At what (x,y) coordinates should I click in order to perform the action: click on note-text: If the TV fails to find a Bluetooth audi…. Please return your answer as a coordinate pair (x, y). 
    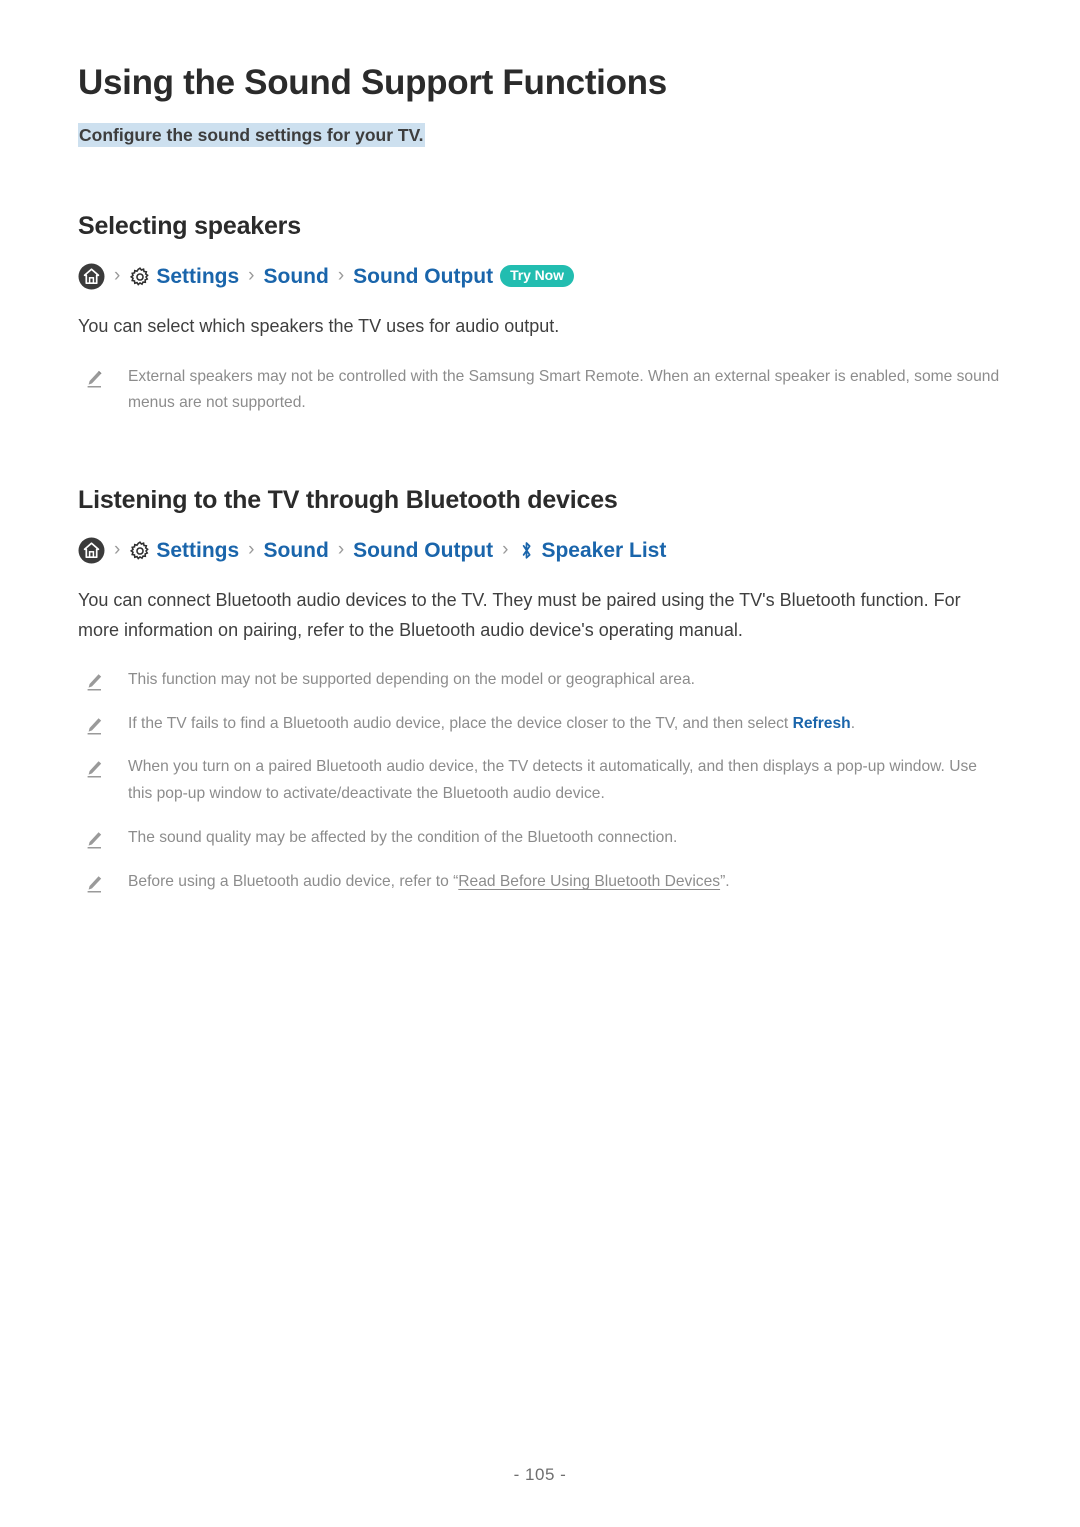
    Looking at the image, I should click on (491, 724).